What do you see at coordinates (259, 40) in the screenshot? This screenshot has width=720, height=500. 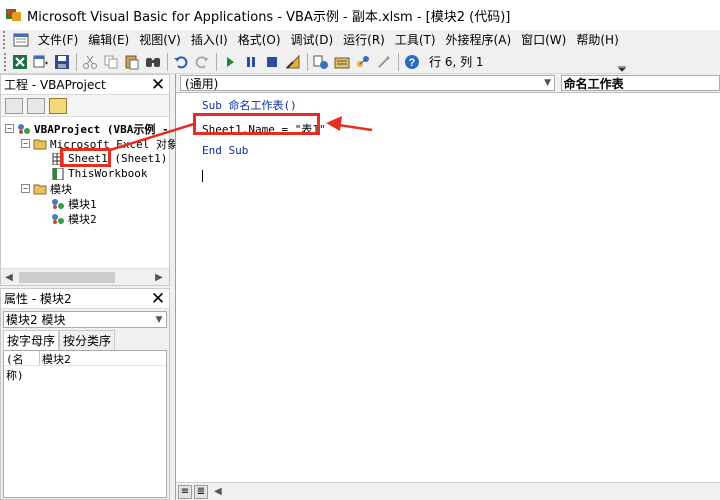 I see `menu-format: 格式(O)` at bounding box center [259, 40].